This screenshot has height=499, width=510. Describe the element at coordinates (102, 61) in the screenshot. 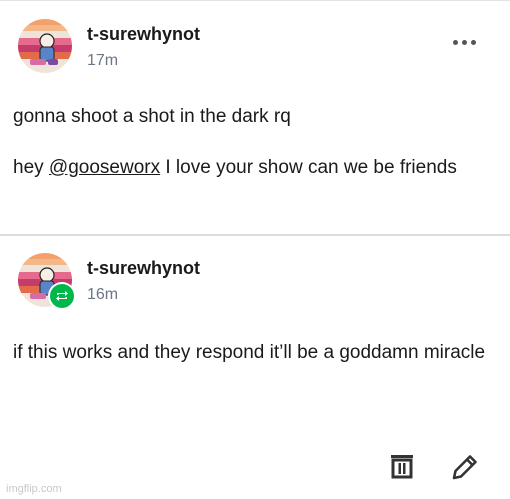

I see `timestamp: 17m` at that location.